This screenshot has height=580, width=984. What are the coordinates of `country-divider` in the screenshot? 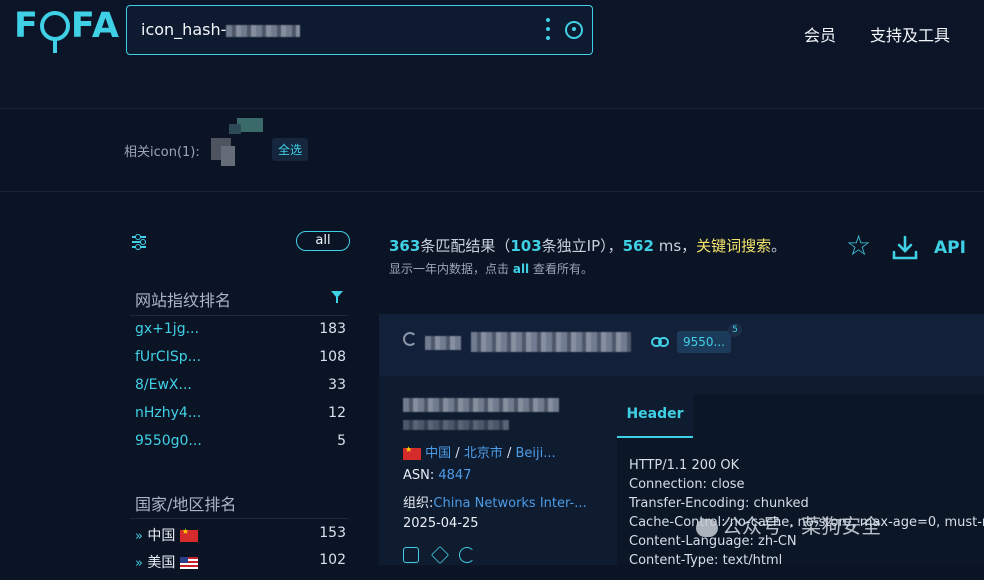 It's located at (239, 518).